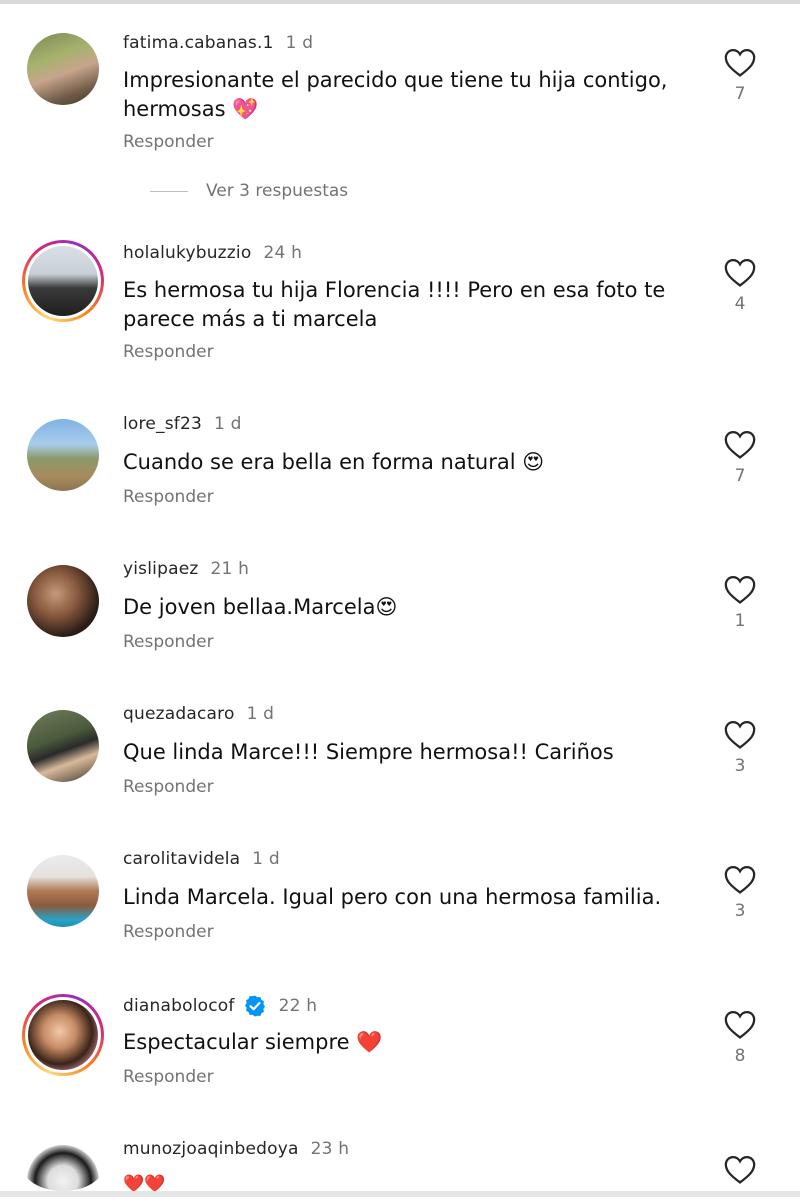  Describe the element at coordinates (298, 1006) in the screenshot. I see `comment-time: 22 h` at that location.